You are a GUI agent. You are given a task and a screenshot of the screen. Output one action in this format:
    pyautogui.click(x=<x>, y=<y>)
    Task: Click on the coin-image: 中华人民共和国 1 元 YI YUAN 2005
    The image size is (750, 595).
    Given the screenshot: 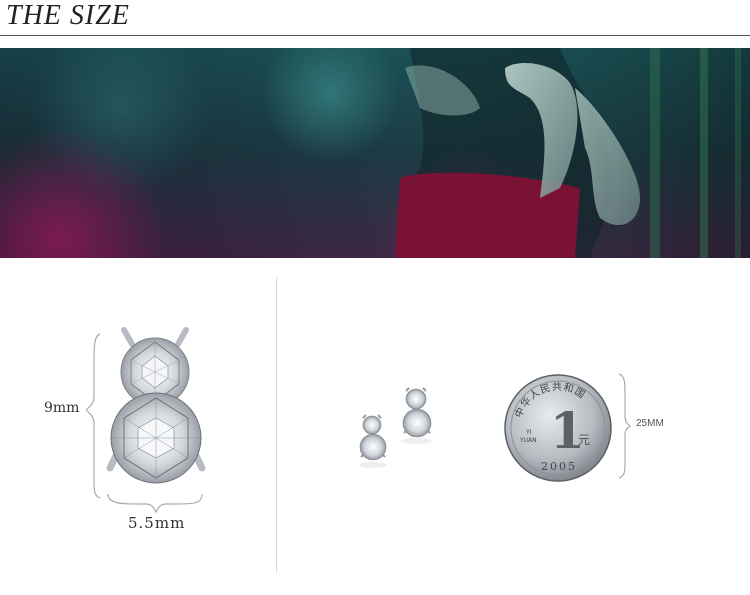 What is the action you would take?
    pyautogui.click(x=558, y=428)
    